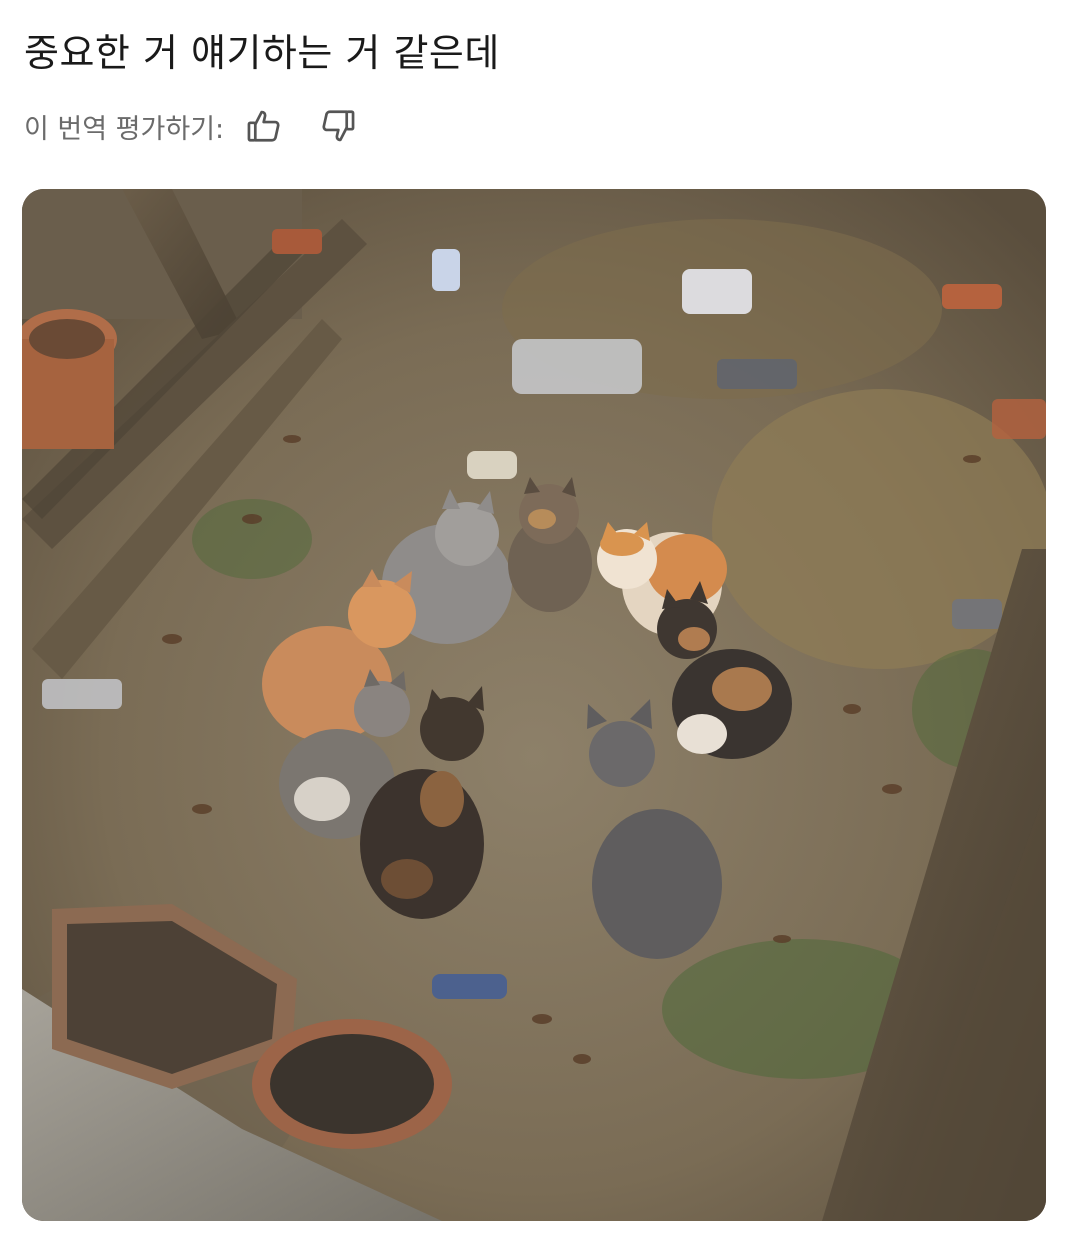  I want to click on thumbs-up-button, so click(264, 126).